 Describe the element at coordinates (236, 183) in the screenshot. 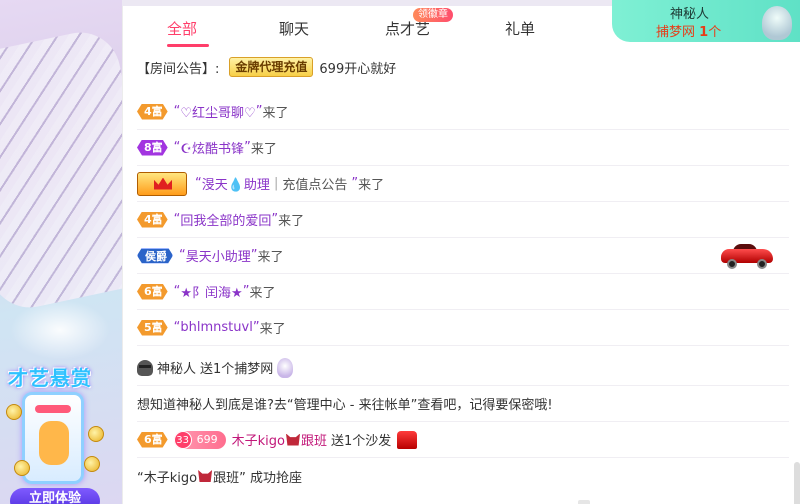

I see `username: 渂天💧助理` at that location.